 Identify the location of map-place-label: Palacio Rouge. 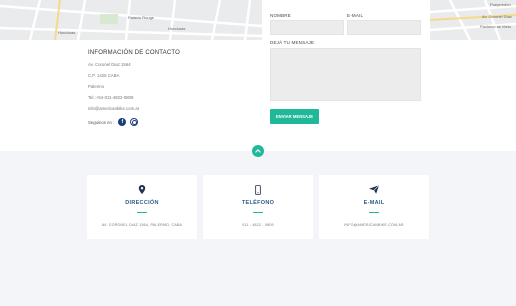
(141, 17).